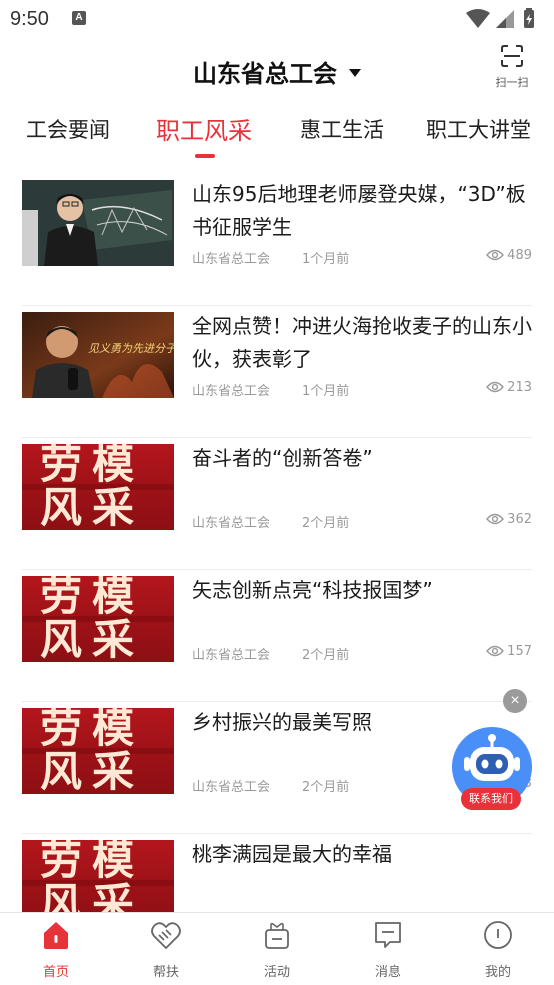 Image resolution: width=554 pixels, height=985 pixels. What do you see at coordinates (342, 129) in the screenshot?
I see `tab-life: 惠工生活` at bounding box center [342, 129].